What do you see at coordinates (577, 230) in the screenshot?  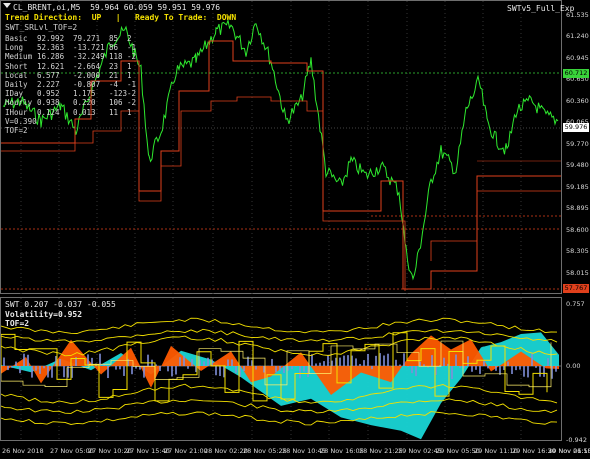 I see `price-axis-label: 58.600` at bounding box center [577, 230].